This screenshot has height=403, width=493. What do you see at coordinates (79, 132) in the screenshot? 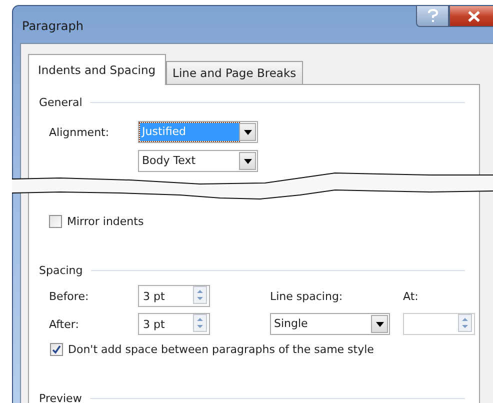
I see `field-label: Alignment:` at bounding box center [79, 132].